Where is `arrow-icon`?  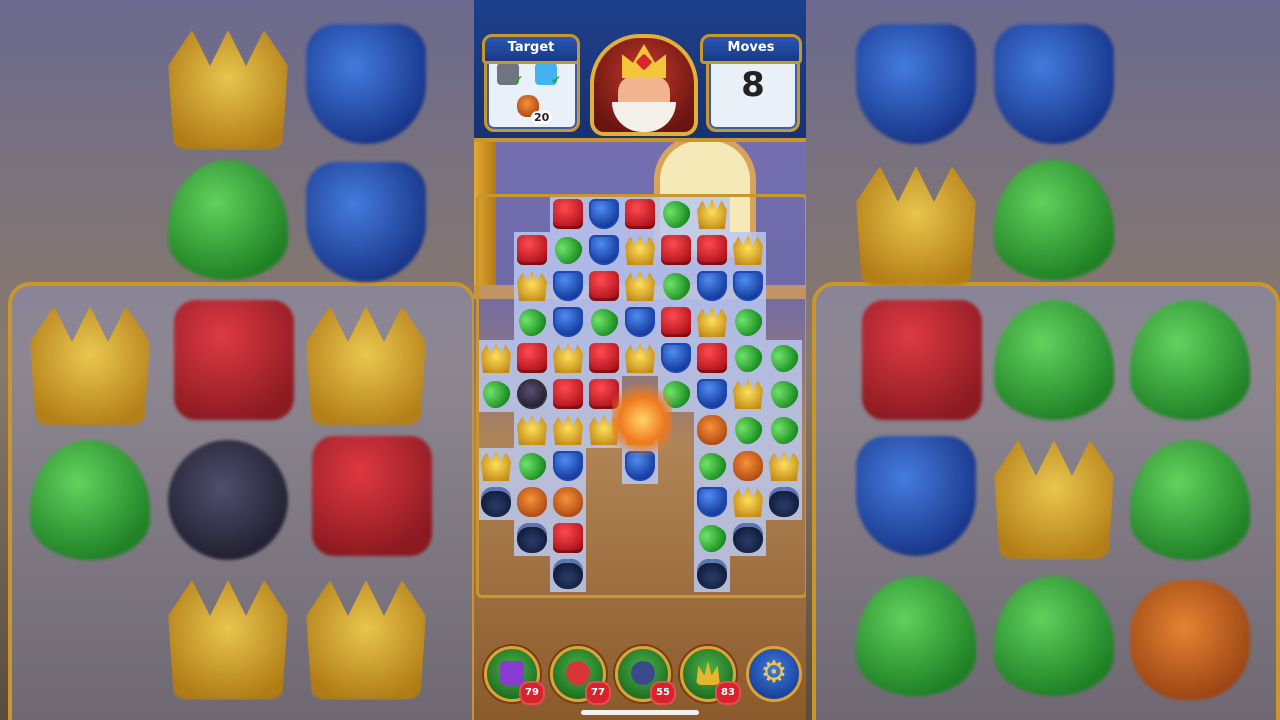 arrow-icon is located at coordinates (578, 673).